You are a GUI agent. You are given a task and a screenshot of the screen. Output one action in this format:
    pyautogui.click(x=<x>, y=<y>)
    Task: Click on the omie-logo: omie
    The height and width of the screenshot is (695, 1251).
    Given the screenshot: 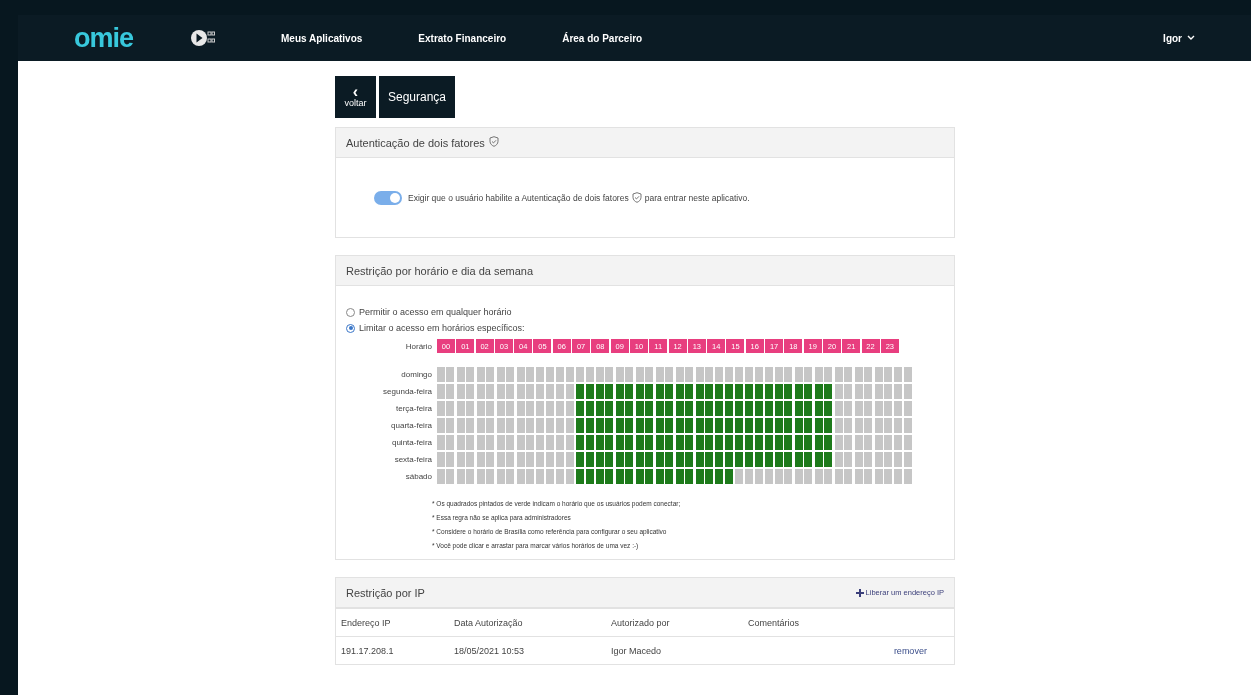 What is the action you would take?
    pyautogui.click(x=104, y=38)
    